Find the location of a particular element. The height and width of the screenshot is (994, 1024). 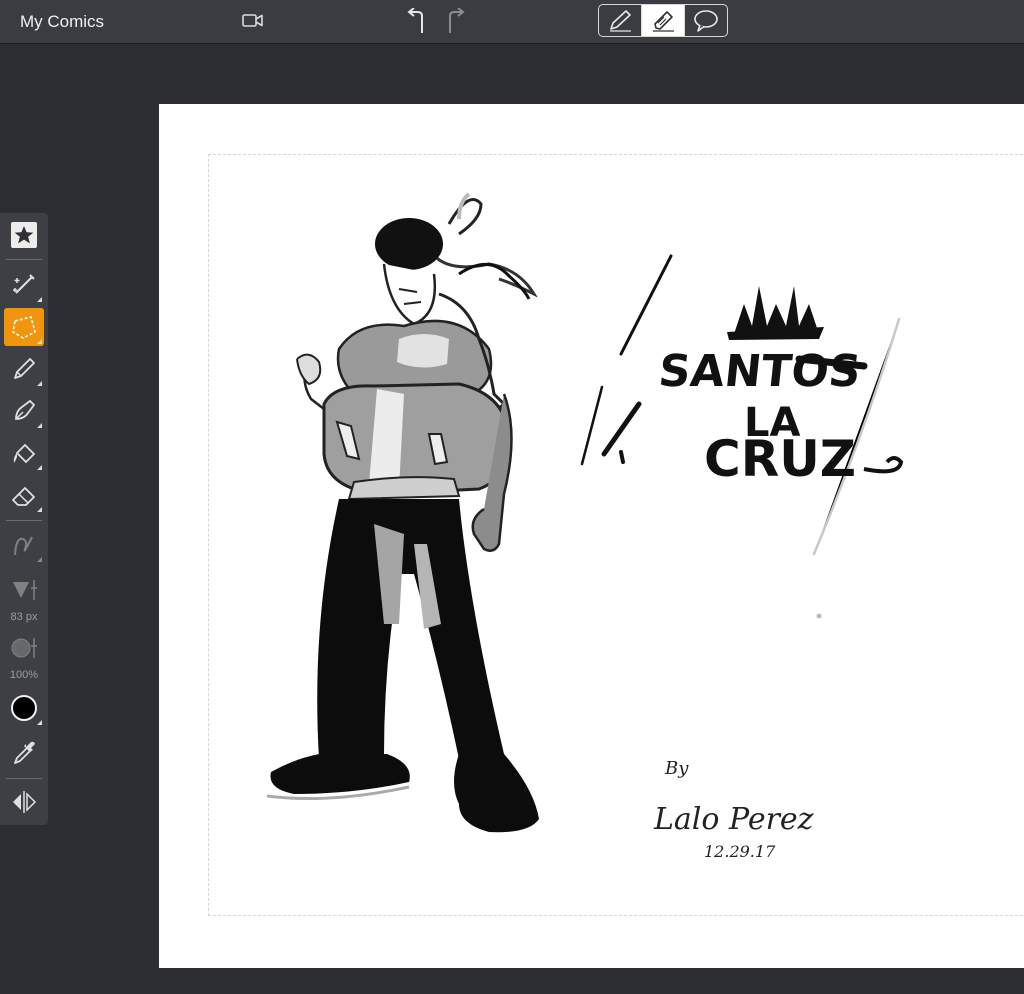

speech-bubble-icon is located at coordinates (706, 20).